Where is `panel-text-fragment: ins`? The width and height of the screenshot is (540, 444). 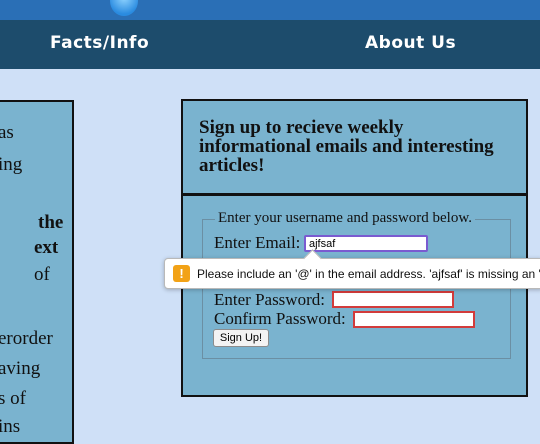
panel-text-fragment: ins is located at coordinates (10, 426).